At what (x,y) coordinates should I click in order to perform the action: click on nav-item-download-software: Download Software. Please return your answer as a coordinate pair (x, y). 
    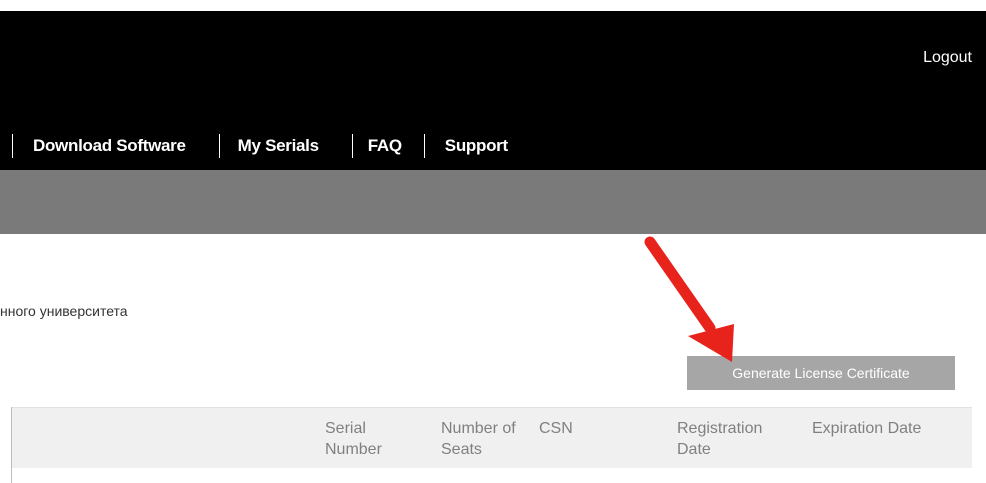
    Looking at the image, I should click on (116, 146).